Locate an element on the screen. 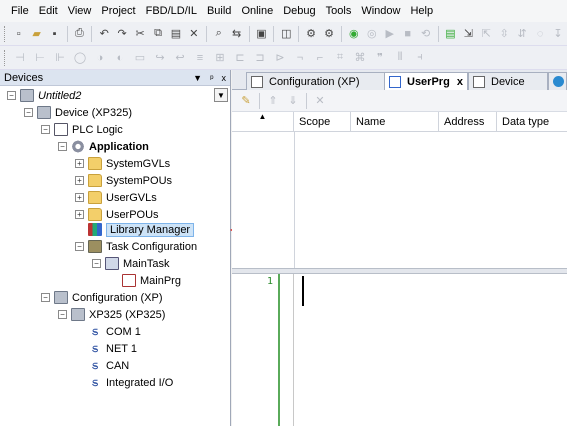 This screenshot has height=426, width=567. tab-close-icon: x is located at coordinates (460, 82).